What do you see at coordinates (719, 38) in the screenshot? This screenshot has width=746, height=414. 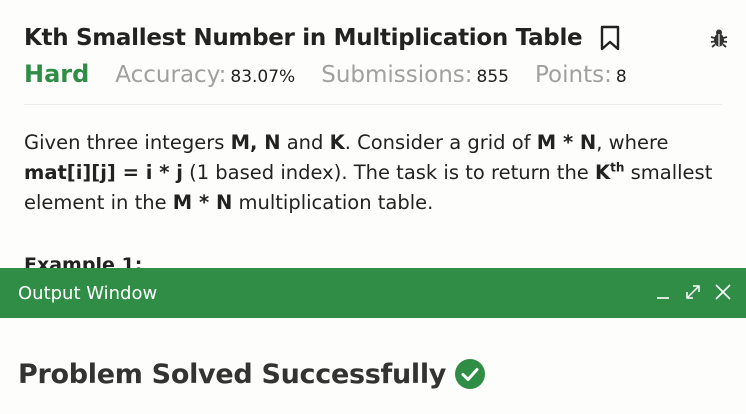 I see `bug-icon` at bounding box center [719, 38].